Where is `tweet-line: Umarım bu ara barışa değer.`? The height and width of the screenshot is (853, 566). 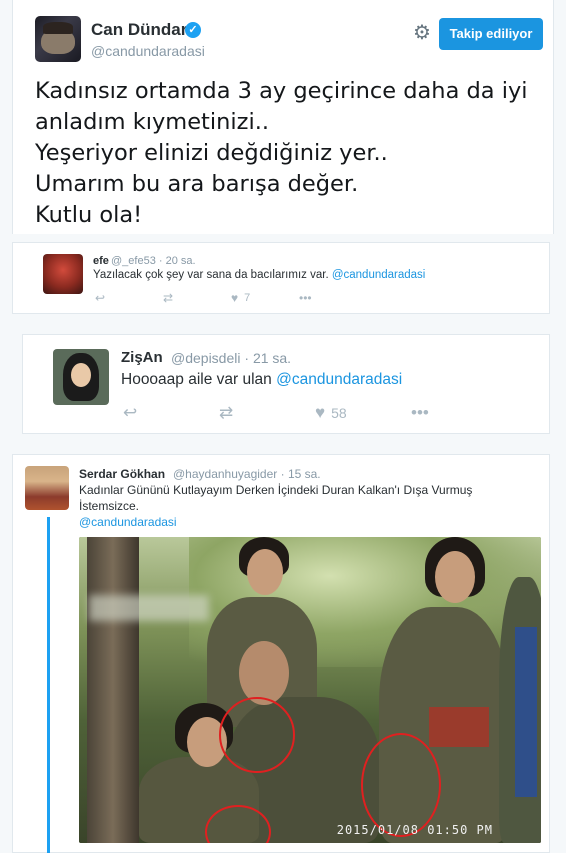 tweet-line: Umarım bu ara barışa değer. is located at coordinates (197, 184).